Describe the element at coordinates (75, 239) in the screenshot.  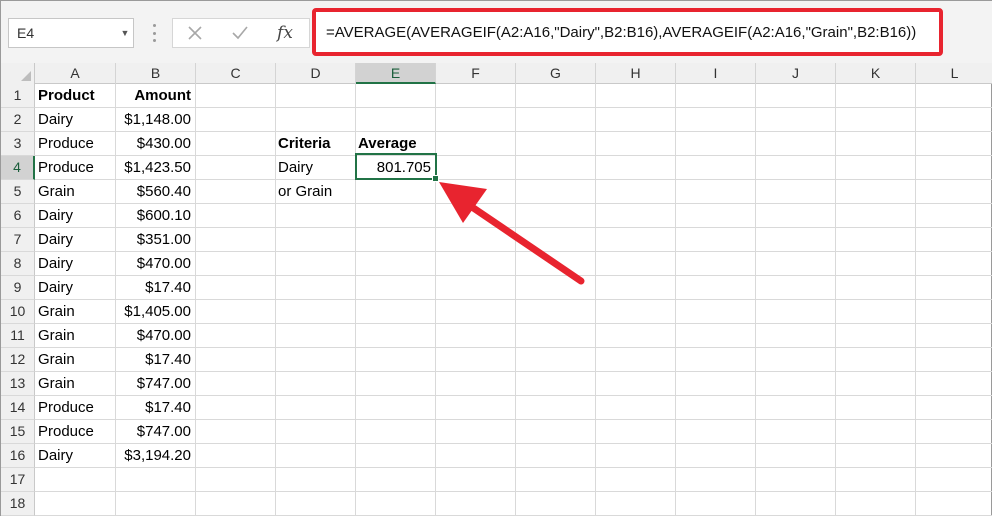
I see `cell-a7: Dairy` at that location.